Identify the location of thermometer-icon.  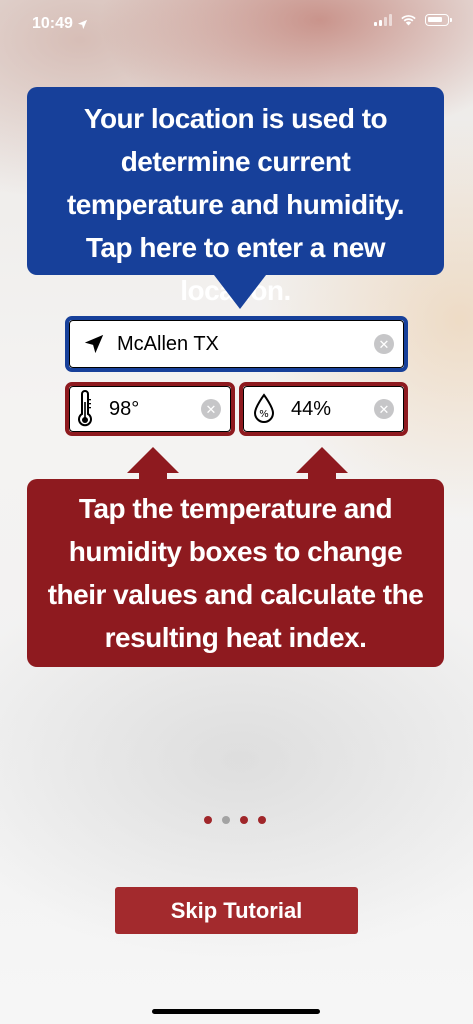
(85, 409).